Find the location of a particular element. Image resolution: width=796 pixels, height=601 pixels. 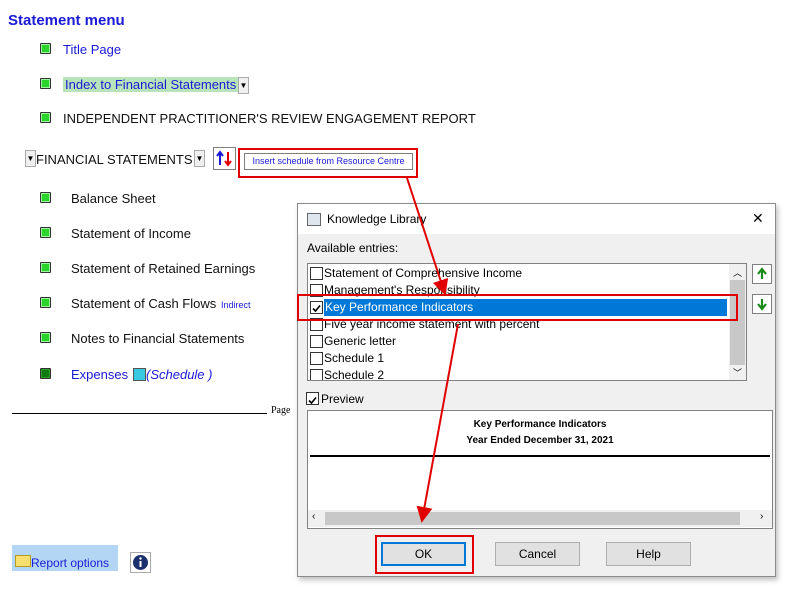

annotation-arrows is located at coordinates (432, 350).